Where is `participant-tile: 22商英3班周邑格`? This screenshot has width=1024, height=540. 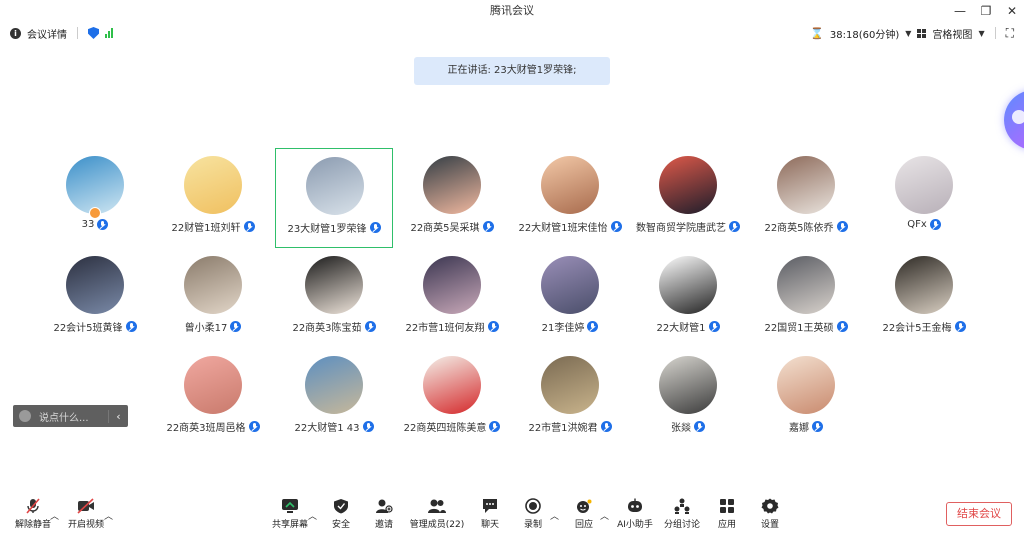
participant-tile: 22商英3班周邑格 is located at coordinates (213, 398).